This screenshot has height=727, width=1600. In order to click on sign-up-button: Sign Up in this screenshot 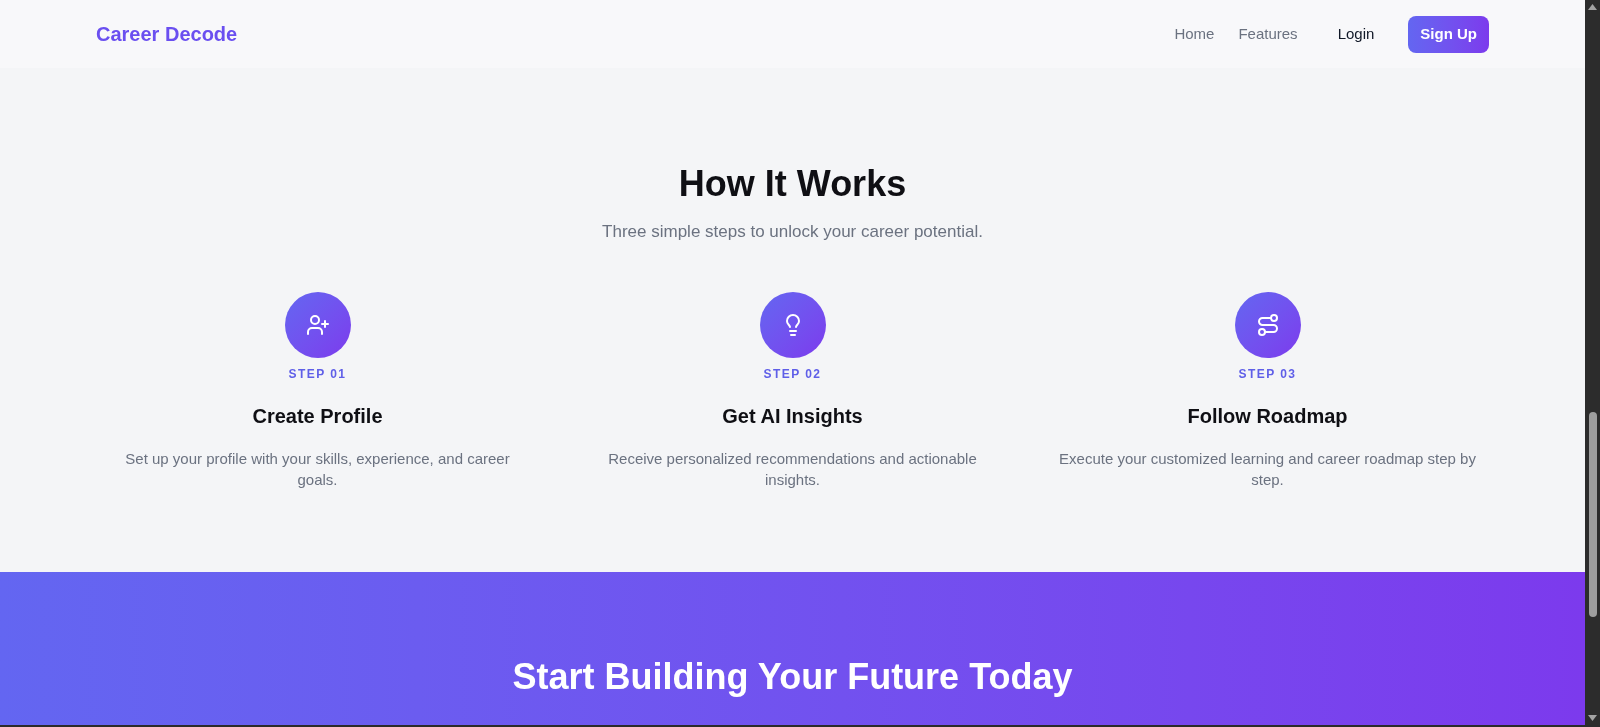, I will do `click(1448, 34)`.